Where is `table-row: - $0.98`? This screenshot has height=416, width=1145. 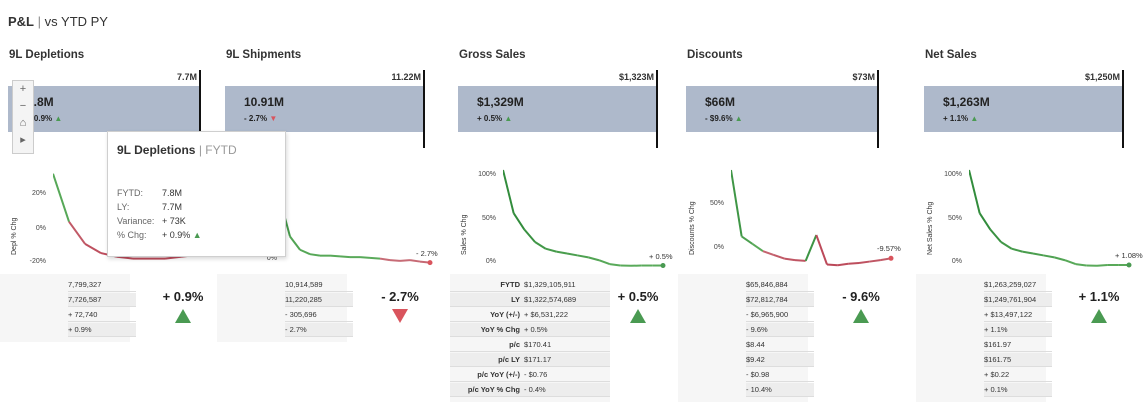 table-row: - $0.98 is located at coordinates (780, 375).